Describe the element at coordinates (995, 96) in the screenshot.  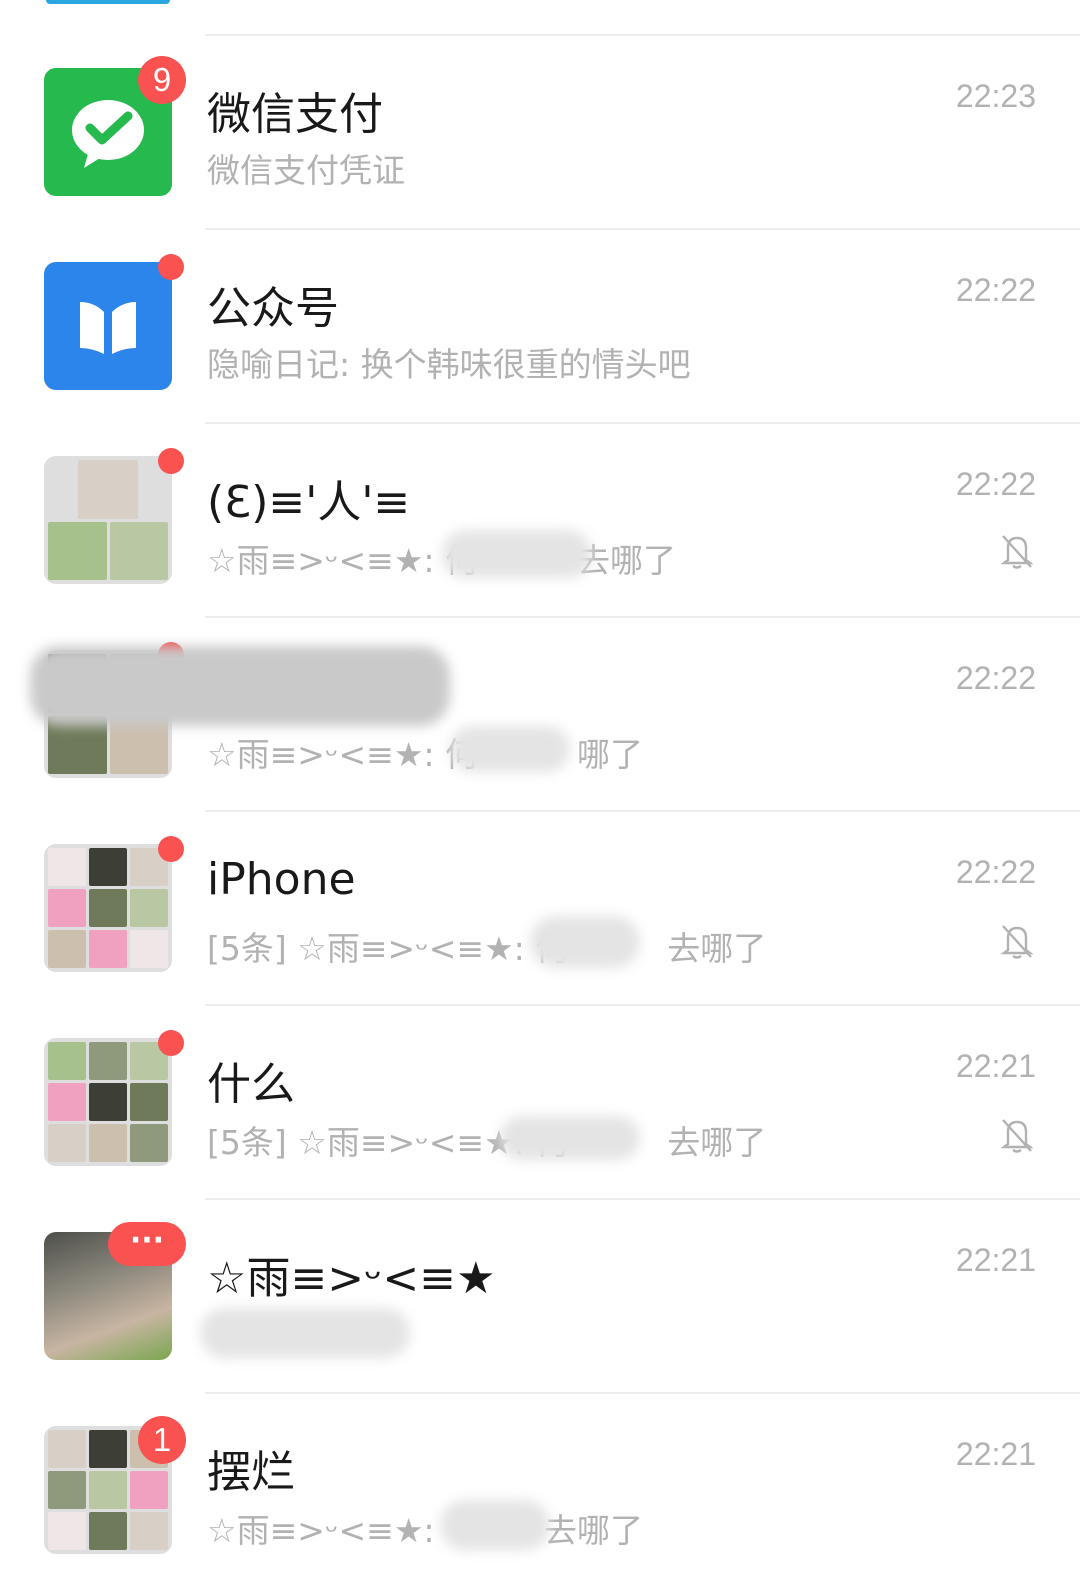
I see `chat-time: 22:23` at that location.